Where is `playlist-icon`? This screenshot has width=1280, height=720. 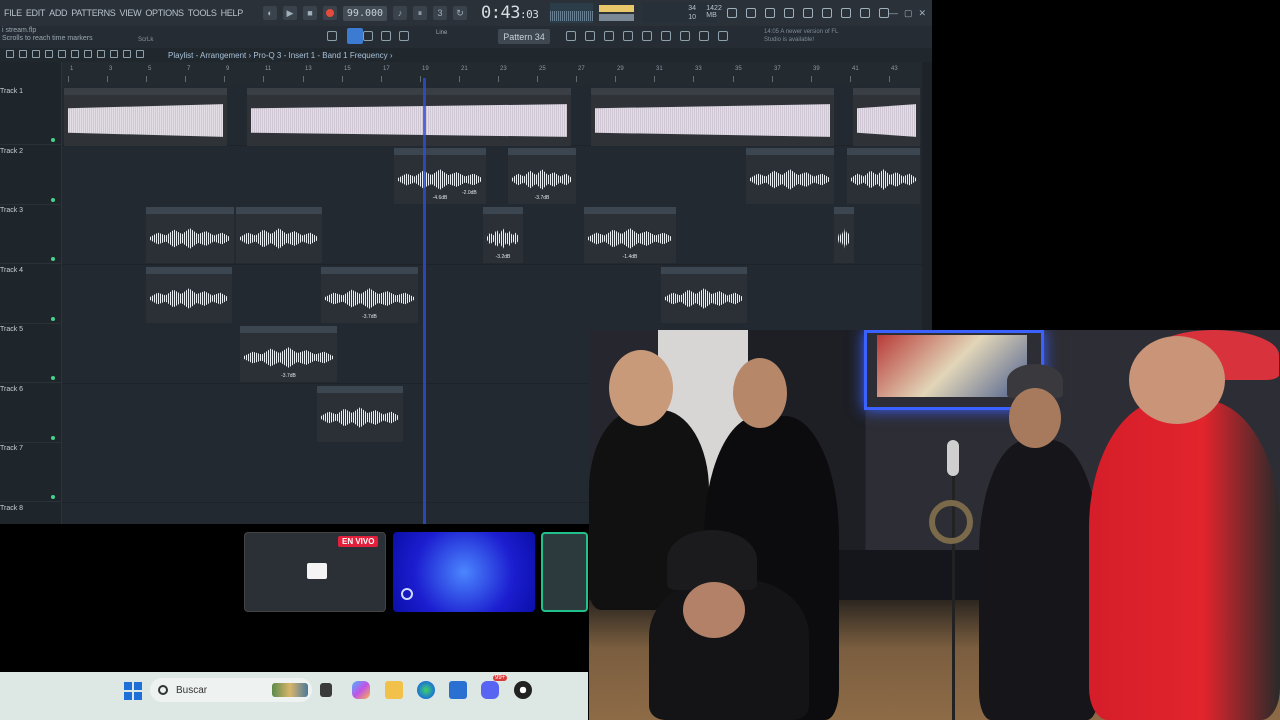 playlist-icon is located at coordinates (332, 36).